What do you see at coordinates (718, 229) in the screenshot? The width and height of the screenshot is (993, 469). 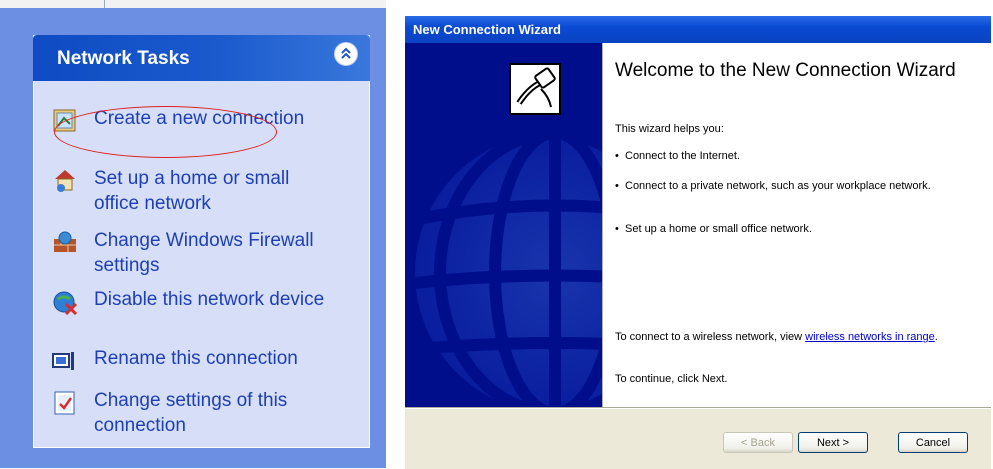 I see `bullet-text: Set up a home or small office network.` at bounding box center [718, 229].